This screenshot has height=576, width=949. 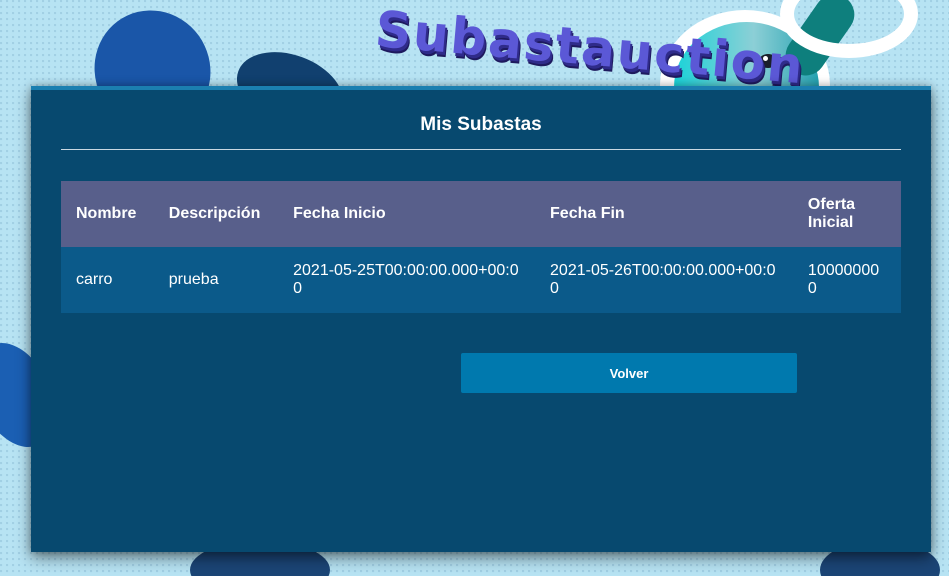 What do you see at coordinates (629, 373) in the screenshot?
I see `back-button: Volver` at bounding box center [629, 373].